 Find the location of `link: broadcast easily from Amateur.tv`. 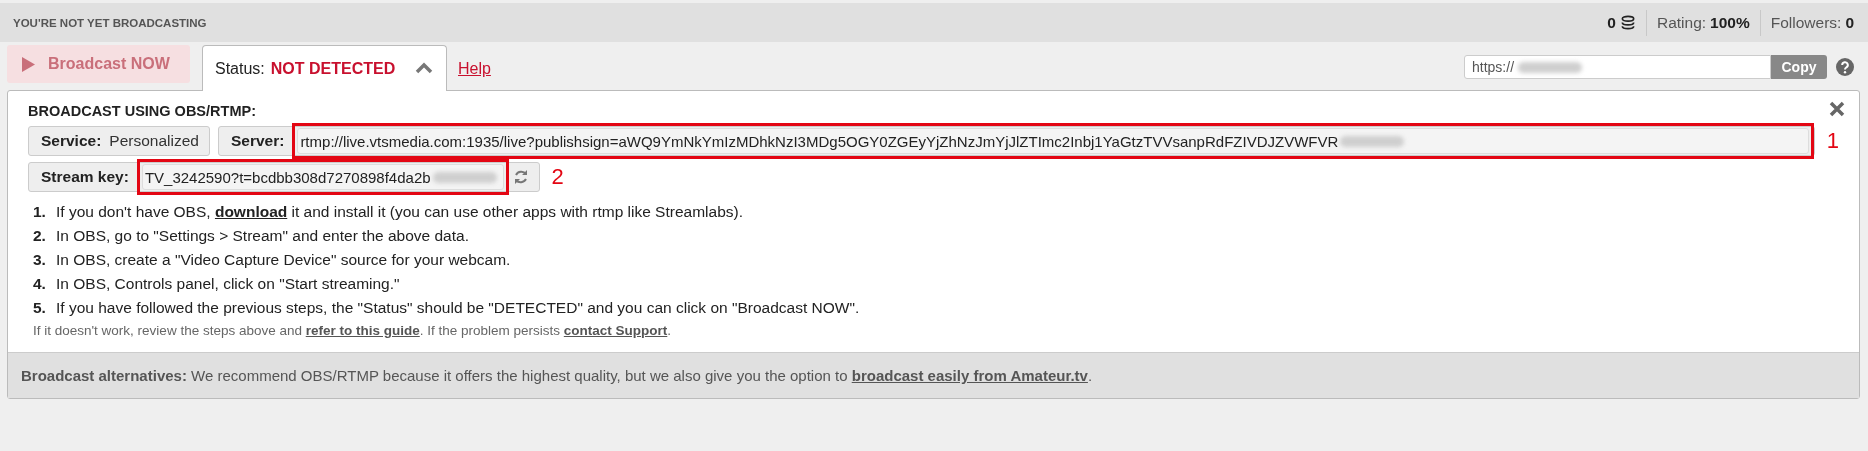

link: broadcast easily from Amateur.tv is located at coordinates (969, 375).